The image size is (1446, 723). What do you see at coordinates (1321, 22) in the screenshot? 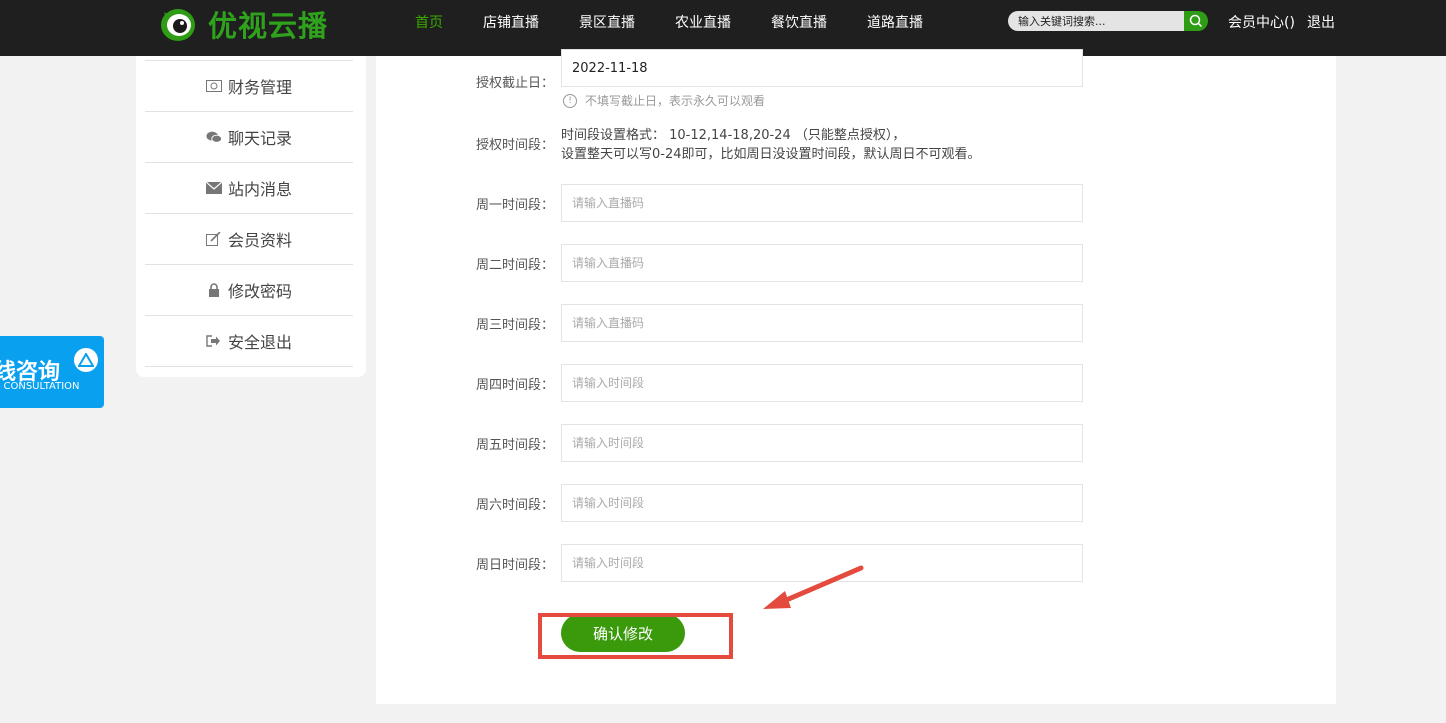
I see `logout-link: 退出` at bounding box center [1321, 22].